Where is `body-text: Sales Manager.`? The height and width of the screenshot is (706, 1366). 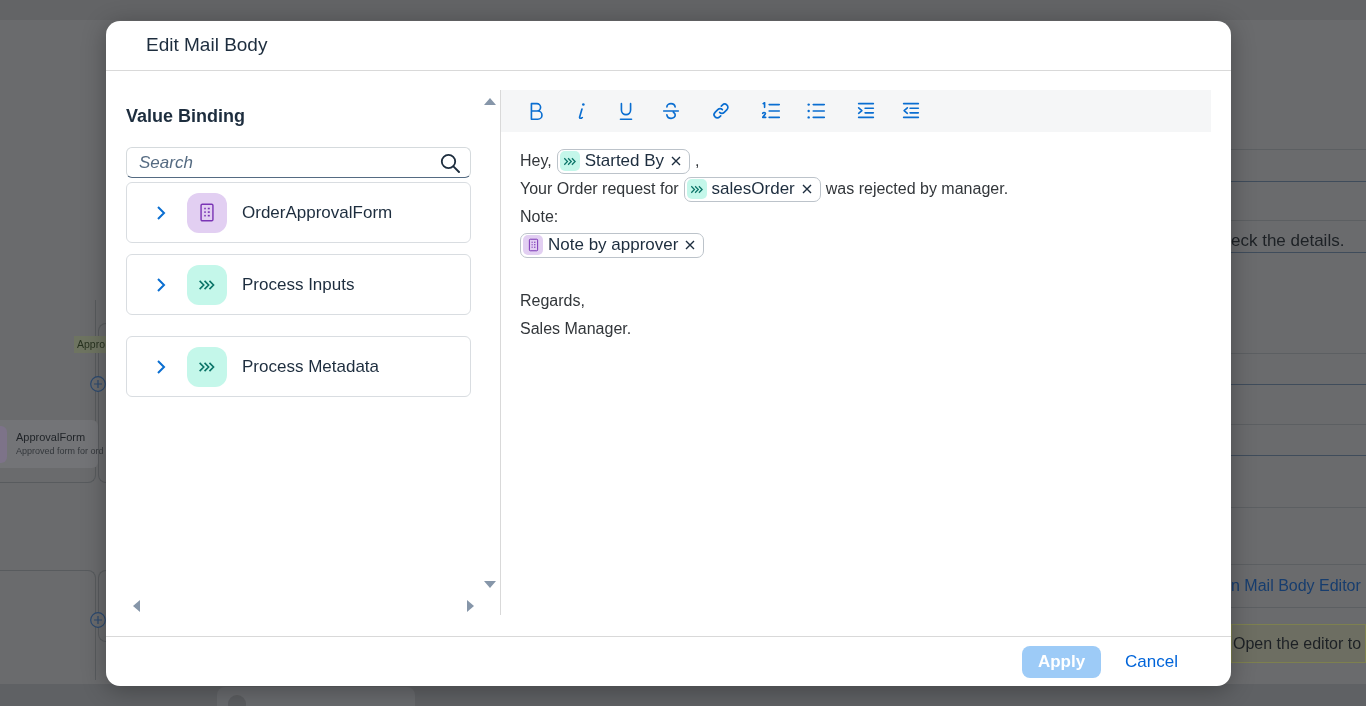 body-text: Sales Manager. is located at coordinates (576, 329).